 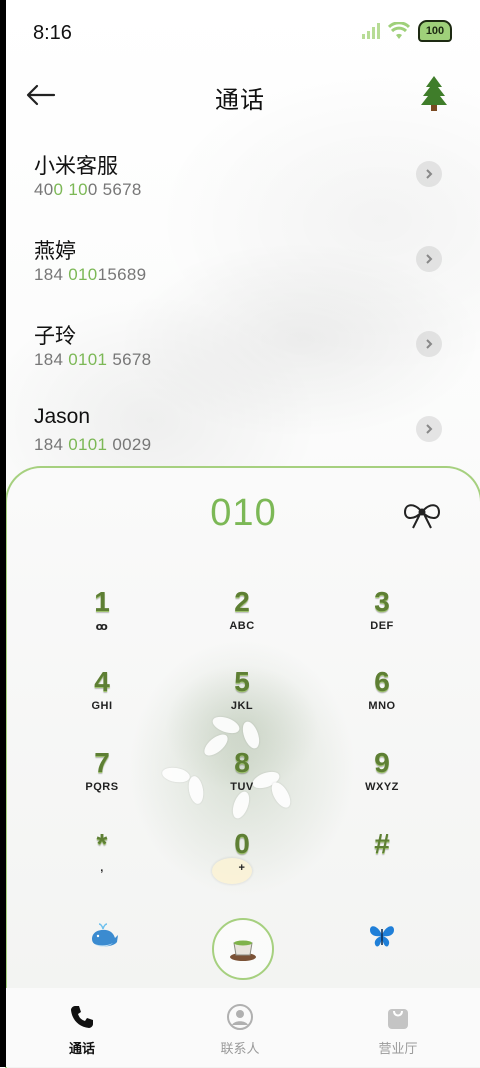 What do you see at coordinates (82, 1029) in the screenshot?
I see `nav-item-calls: 通话` at bounding box center [82, 1029].